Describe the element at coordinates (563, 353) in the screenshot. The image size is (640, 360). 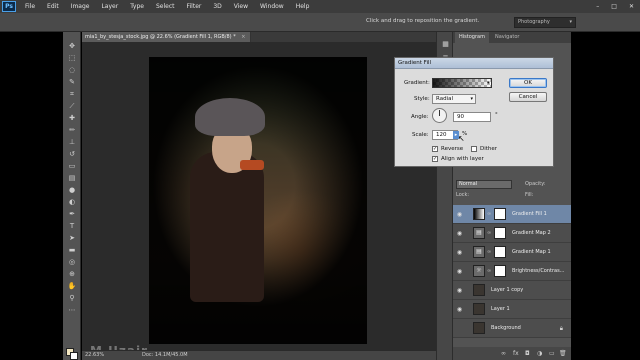
I see `trash-icon: 🗑︎` at that location.